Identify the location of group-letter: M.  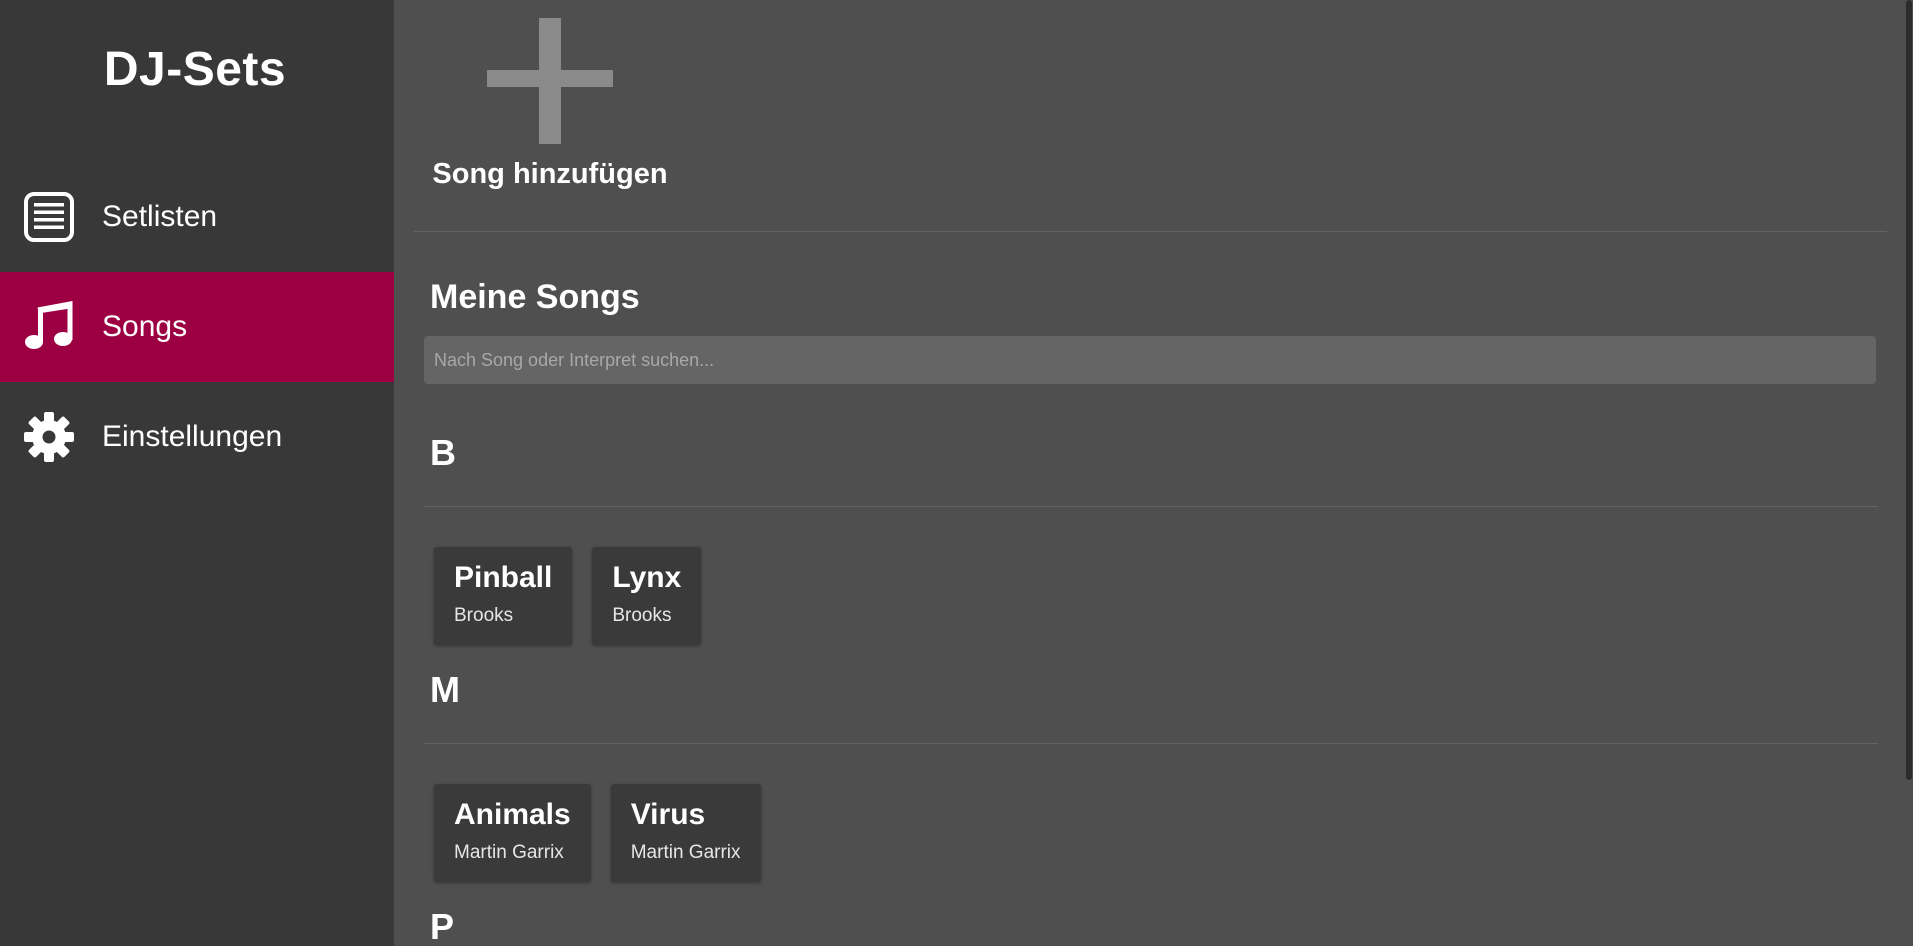
(445, 689).